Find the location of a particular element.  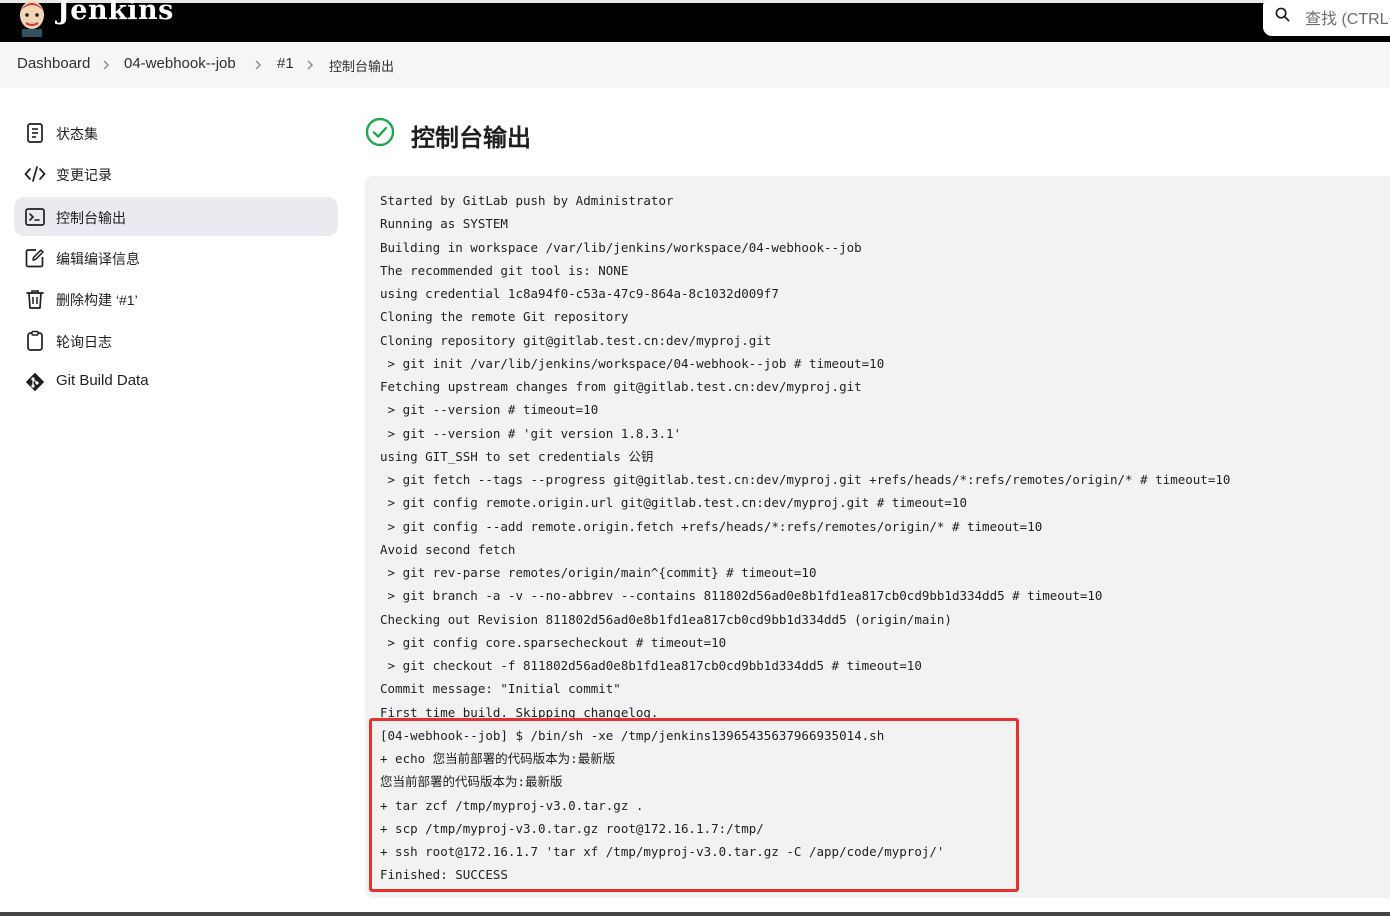

terminal-icon is located at coordinates (35, 217).